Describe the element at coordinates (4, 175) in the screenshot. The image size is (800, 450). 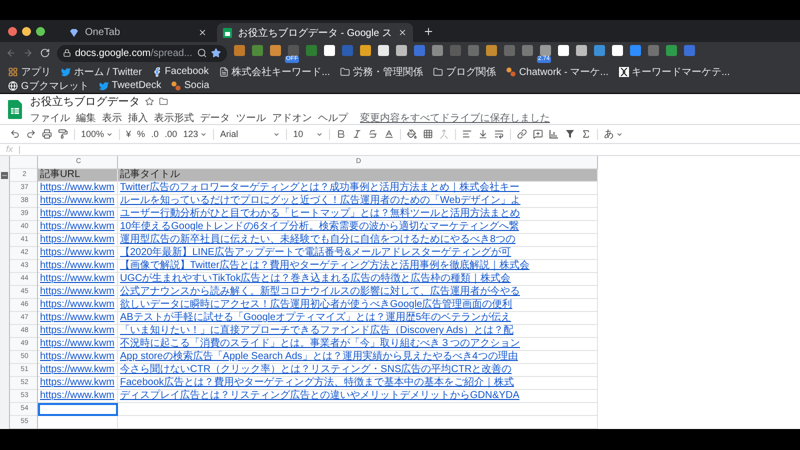
I see `collapse-icon` at that location.